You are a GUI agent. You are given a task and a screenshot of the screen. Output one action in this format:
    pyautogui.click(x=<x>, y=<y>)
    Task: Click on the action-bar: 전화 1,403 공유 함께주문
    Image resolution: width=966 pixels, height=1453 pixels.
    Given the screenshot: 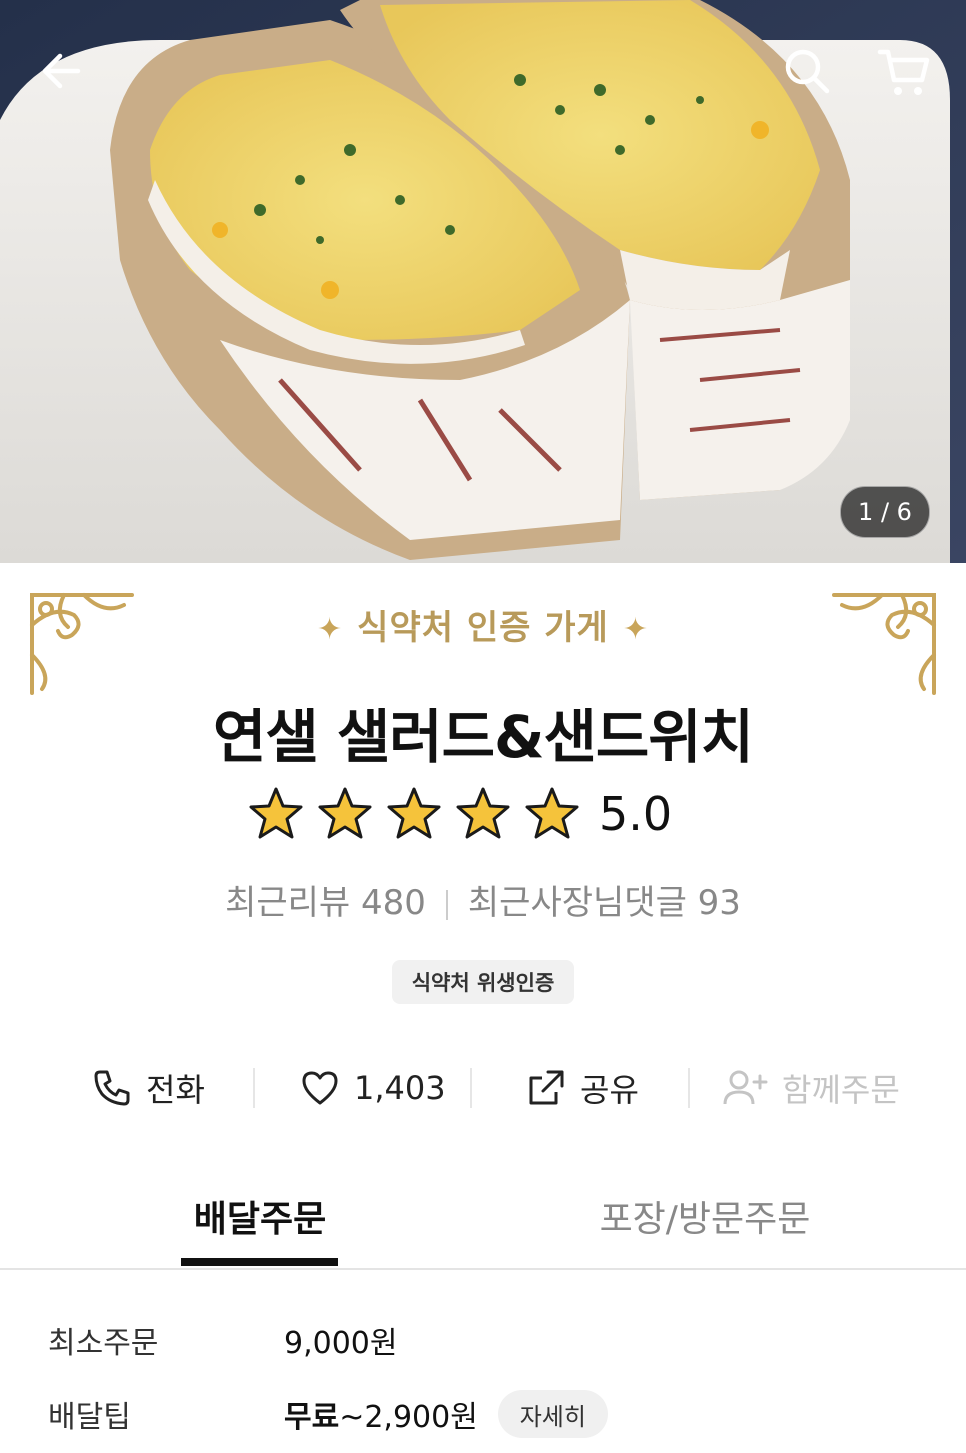 What is the action you would take?
    pyautogui.click(x=483, y=1088)
    